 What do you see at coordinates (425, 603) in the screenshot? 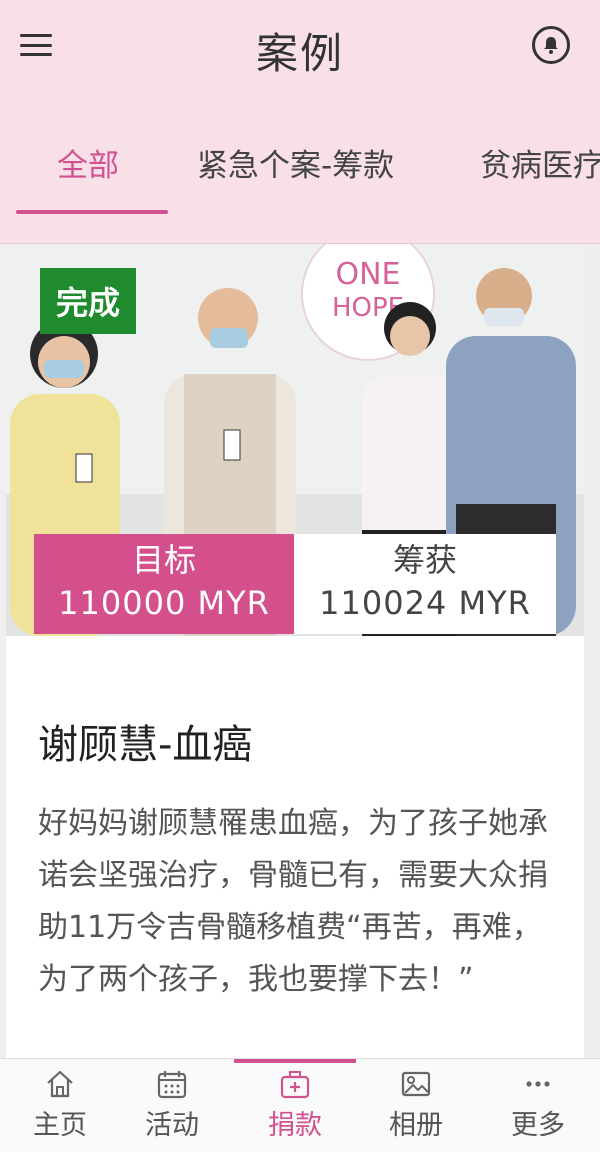
I see `raised-value: 110024 MYR` at bounding box center [425, 603].